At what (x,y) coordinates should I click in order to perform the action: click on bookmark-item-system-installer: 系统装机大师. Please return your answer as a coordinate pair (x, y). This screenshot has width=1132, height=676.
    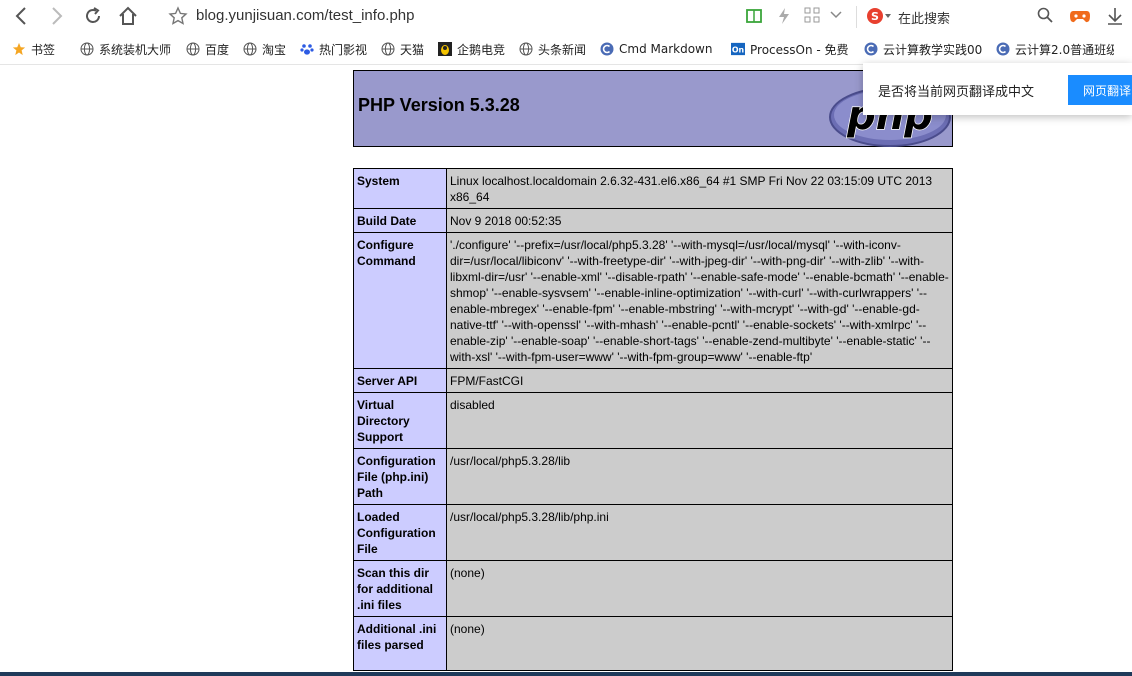
    Looking at the image, I should click on (125, 49).